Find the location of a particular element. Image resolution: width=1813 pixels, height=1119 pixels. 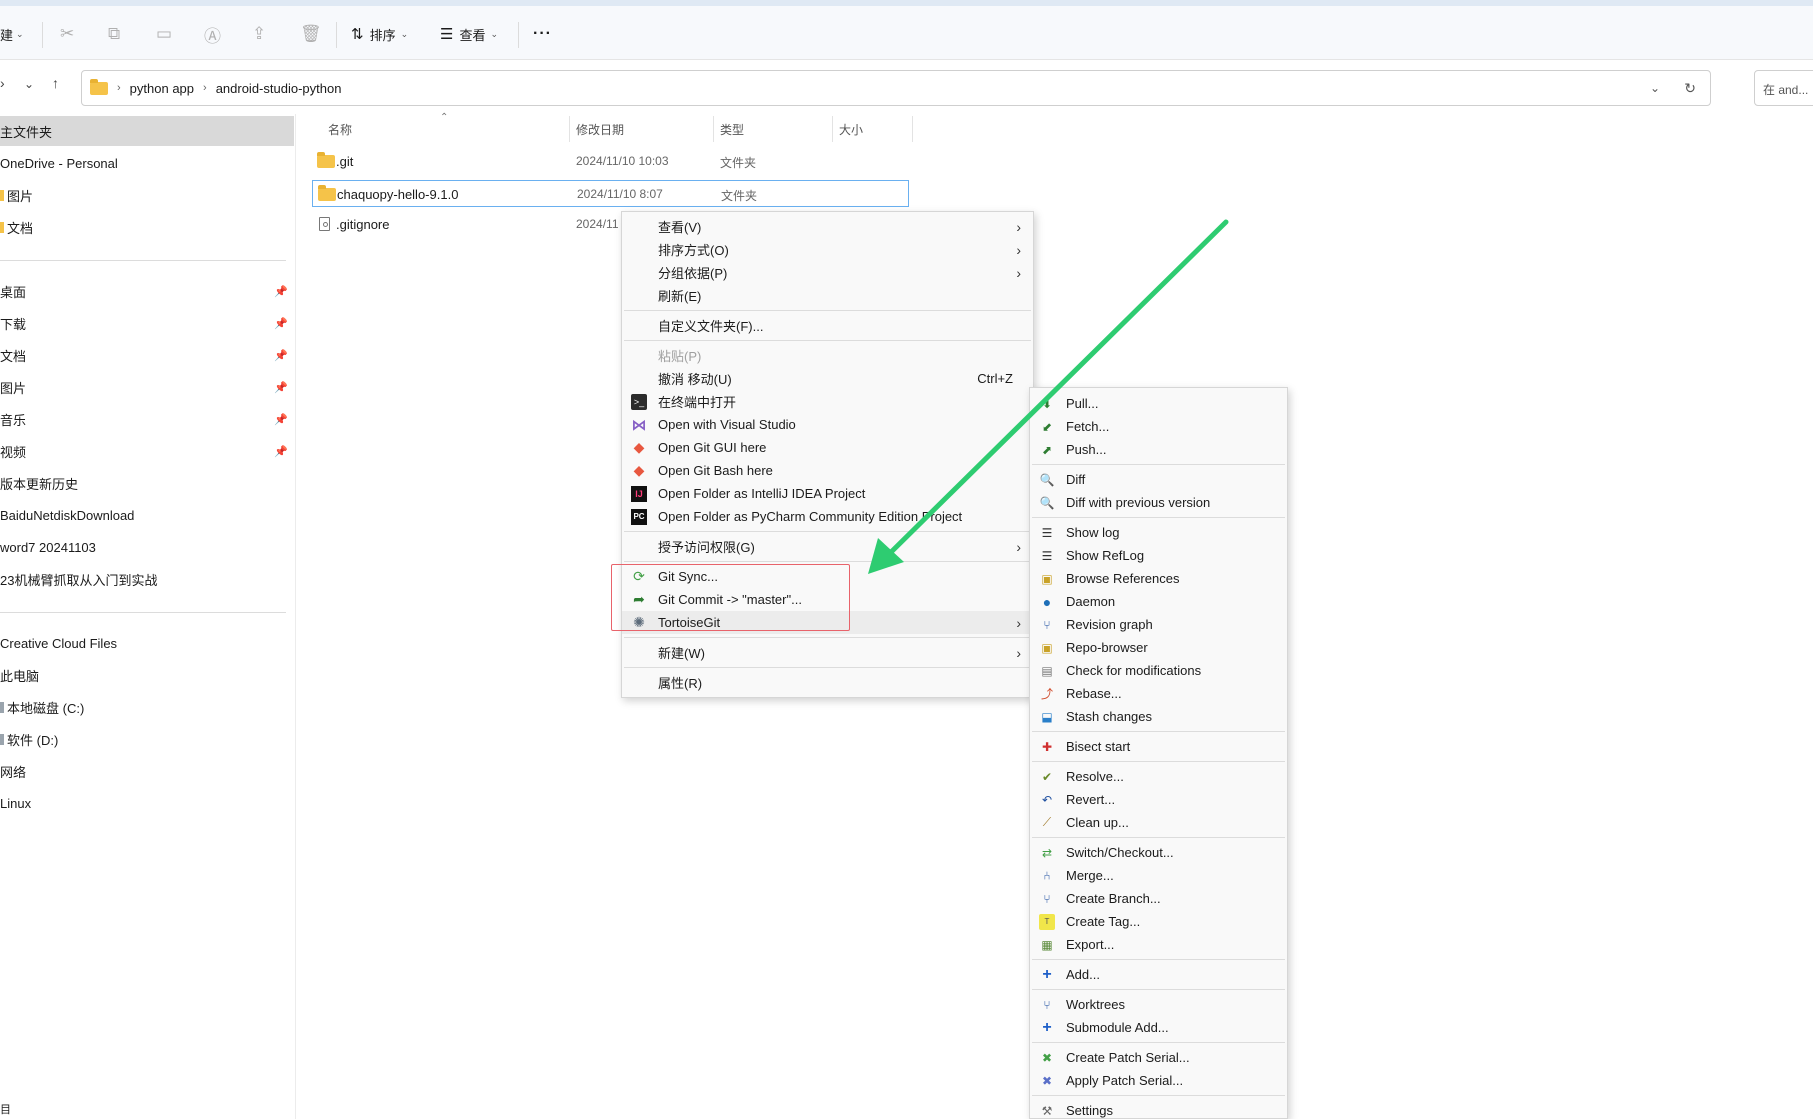

arrow-shaft is located at coordinates (1055, 390).